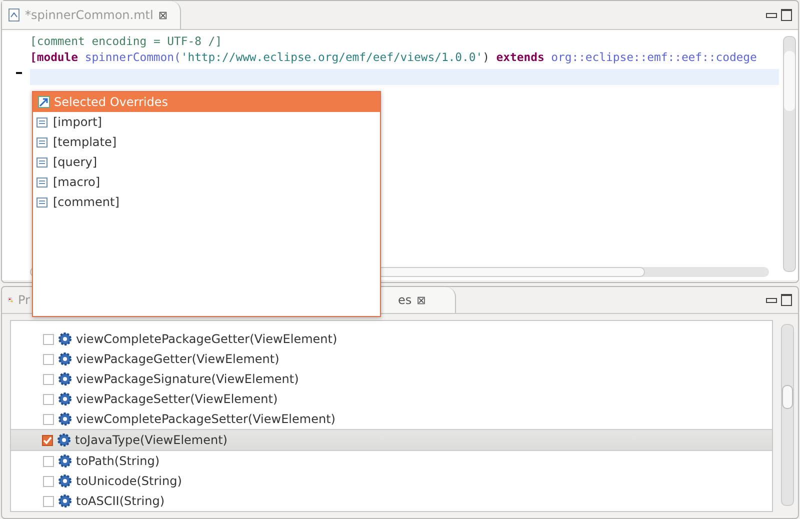 Image resolution: width=800 pixels, height=519 pixels. Describe the element at coordinates (91, 15) in the screenshot. I see `editor-tab: *spinnerCommon.mtl ⊠` at that location.